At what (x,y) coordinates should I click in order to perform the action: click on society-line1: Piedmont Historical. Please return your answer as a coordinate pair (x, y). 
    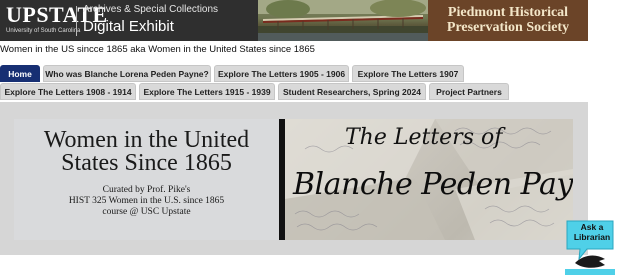
    Looking at the image, I should click on (508, 12).